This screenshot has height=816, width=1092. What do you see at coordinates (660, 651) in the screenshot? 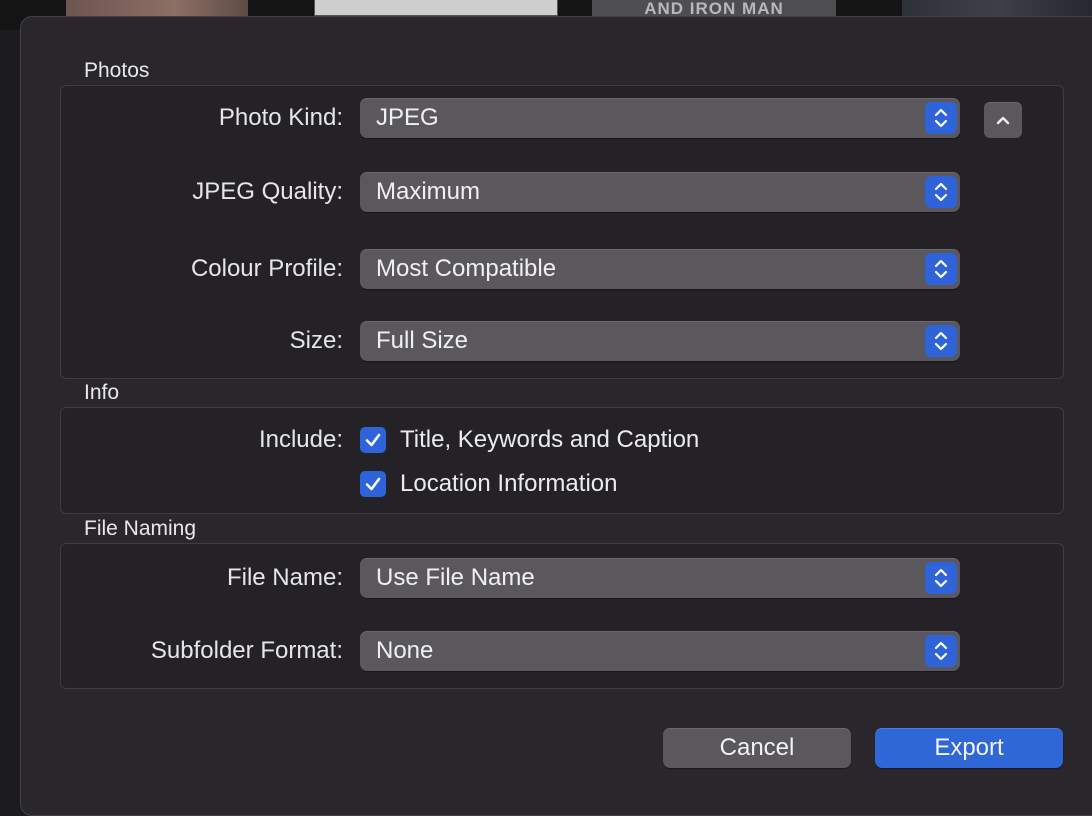
I see `subfolder-format-popup: None` at bounding box center [660, 651].